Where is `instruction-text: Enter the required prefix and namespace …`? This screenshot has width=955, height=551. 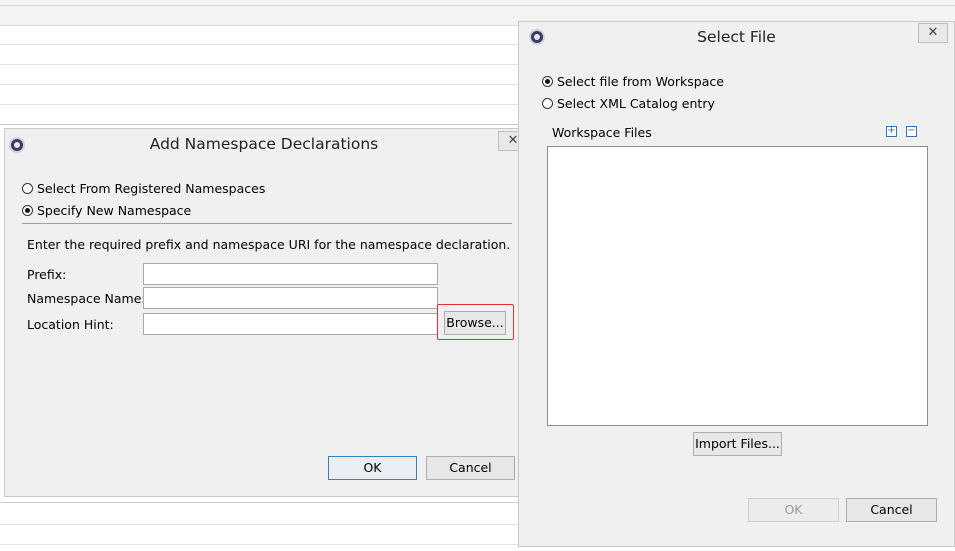
instruction-text: Enter the required prefix and namespace … is located at coordinates (269, 244).